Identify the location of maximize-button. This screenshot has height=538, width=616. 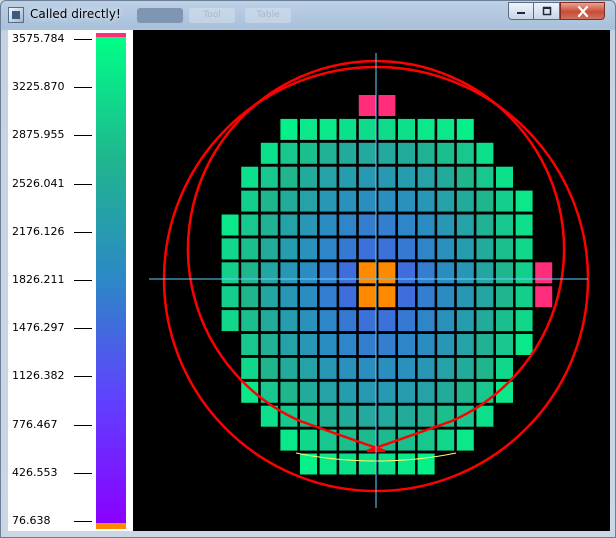
(547, 11).